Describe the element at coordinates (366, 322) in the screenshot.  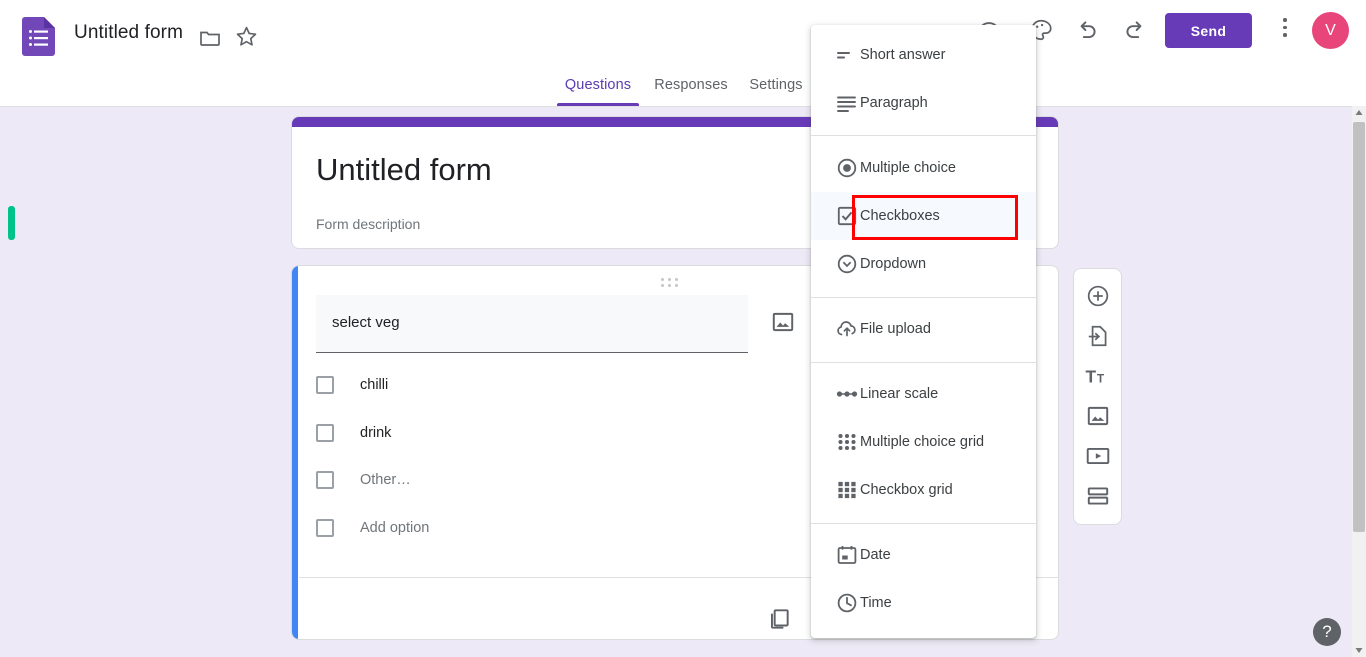
I see `question-title-text: select veg` at that location.